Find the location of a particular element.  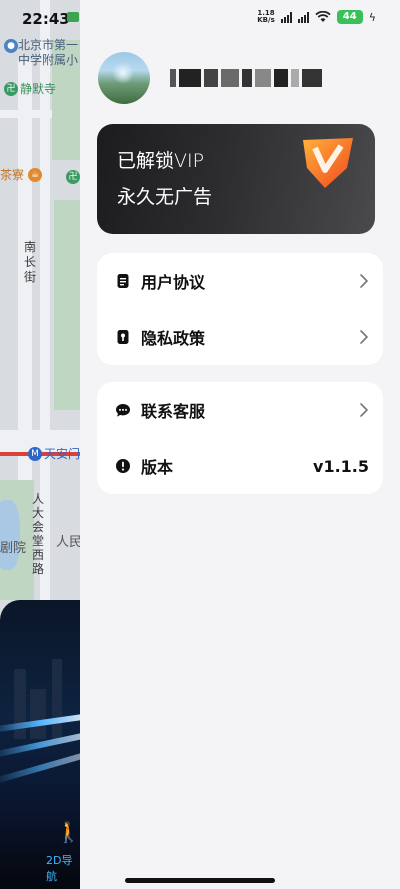

status-time: 22:43 is located at coordinates (46, 19).